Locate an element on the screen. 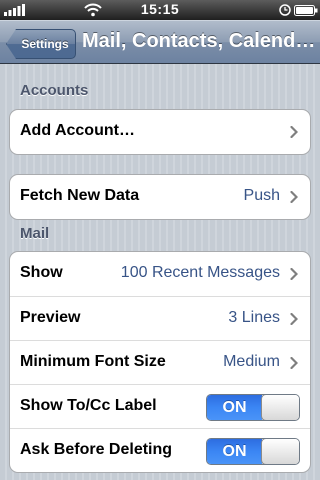 This screenshot has width=320, height=480. fetch-new-data-row: Fetch New Data Push is located at coordinates (160, 197).